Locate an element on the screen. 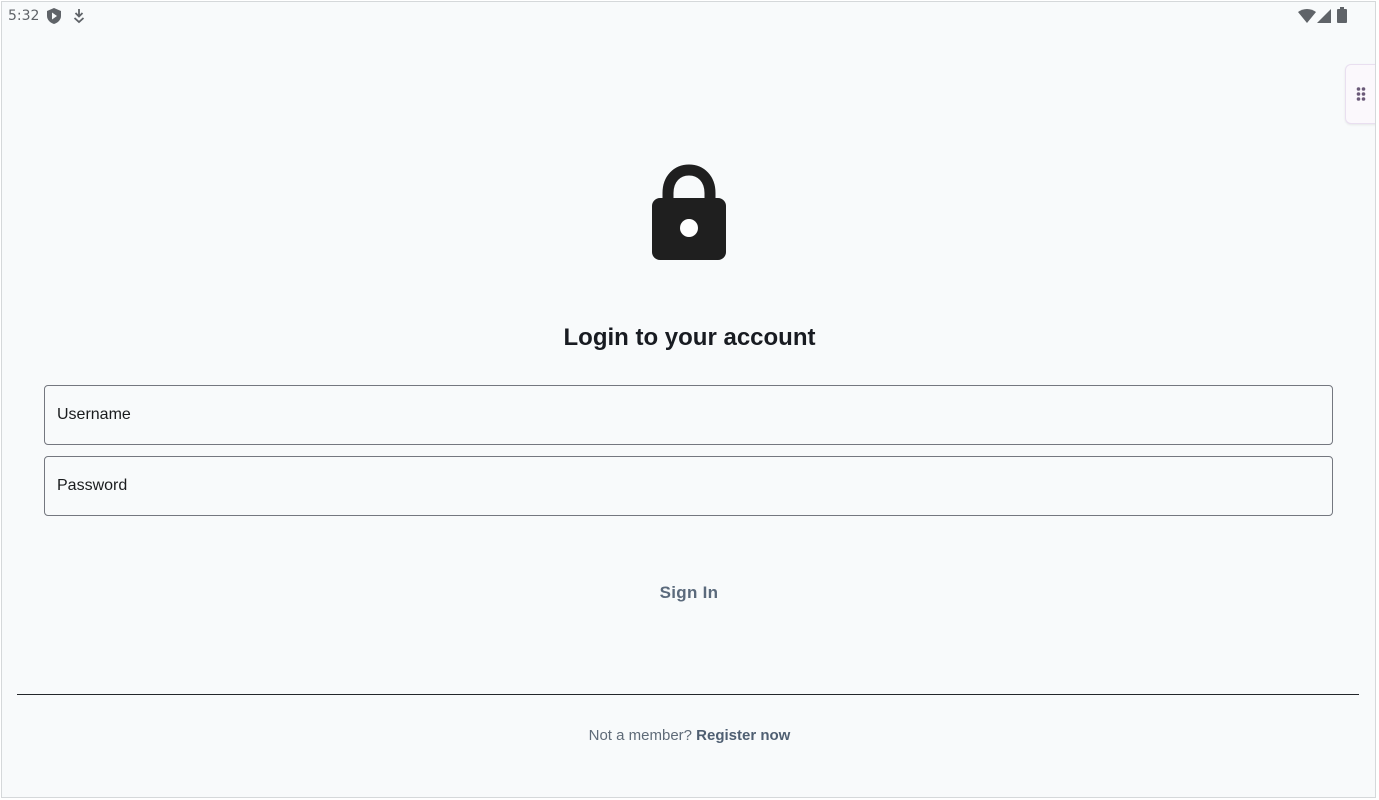  lock-icon is located at coordinates (689, 214).